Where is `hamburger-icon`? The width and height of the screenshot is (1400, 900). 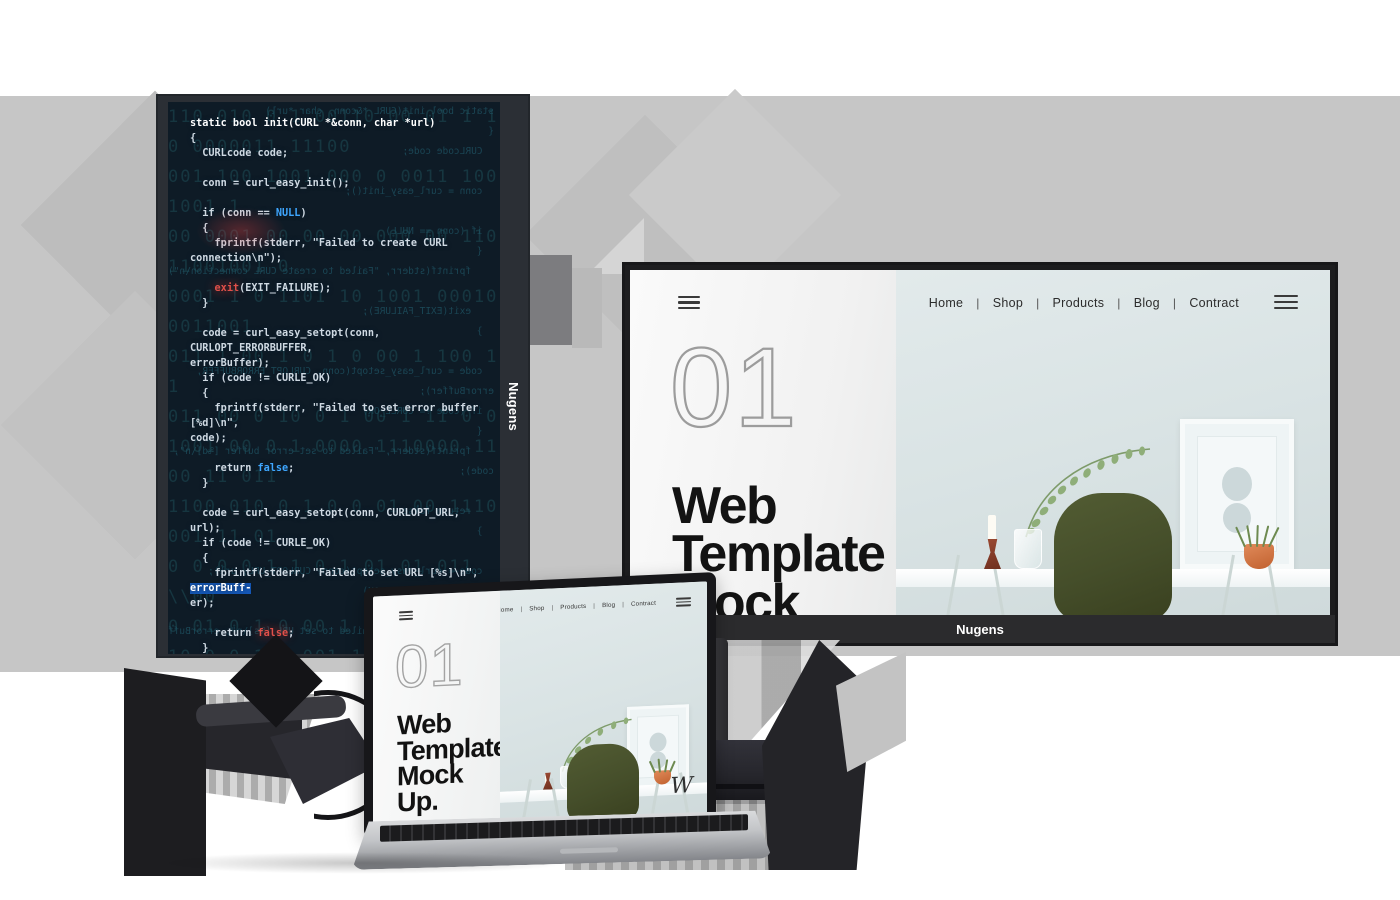 hamburger-icon is located at coordinates (689, 302).